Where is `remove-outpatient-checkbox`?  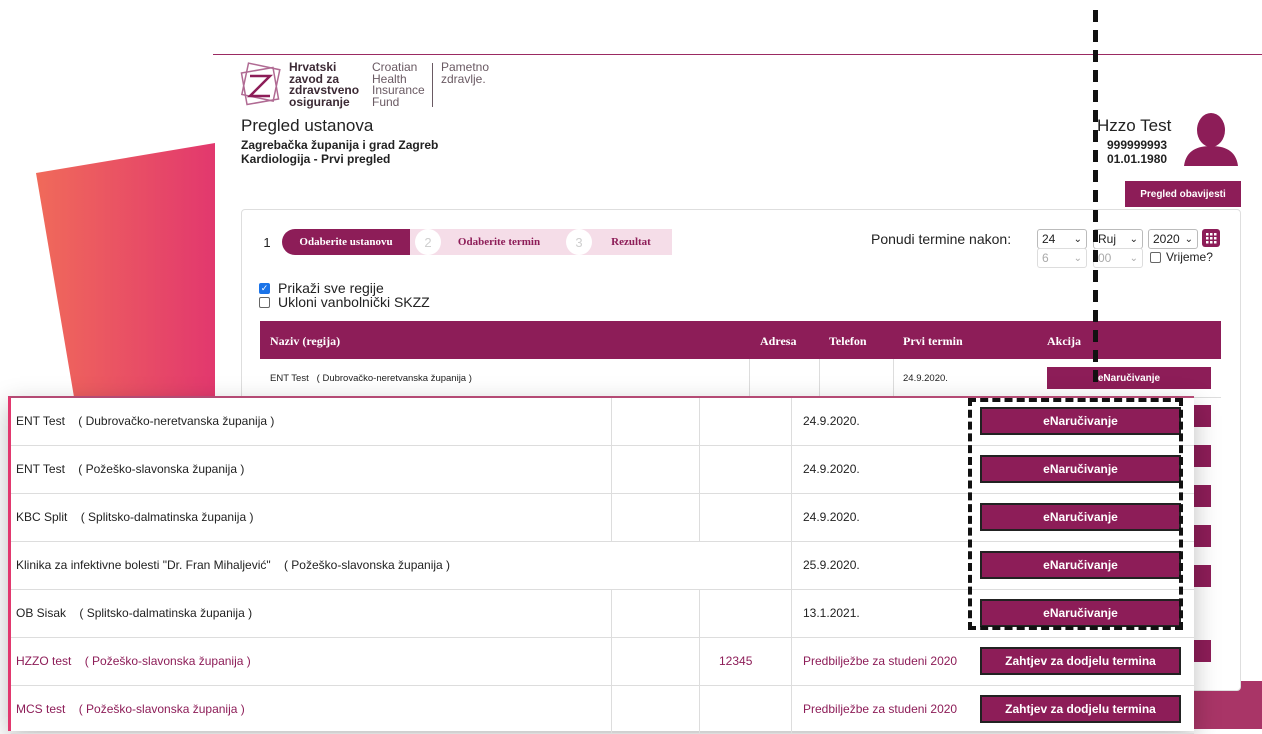 remove-outpatient-checkbox is located at coordinates (264, 302).